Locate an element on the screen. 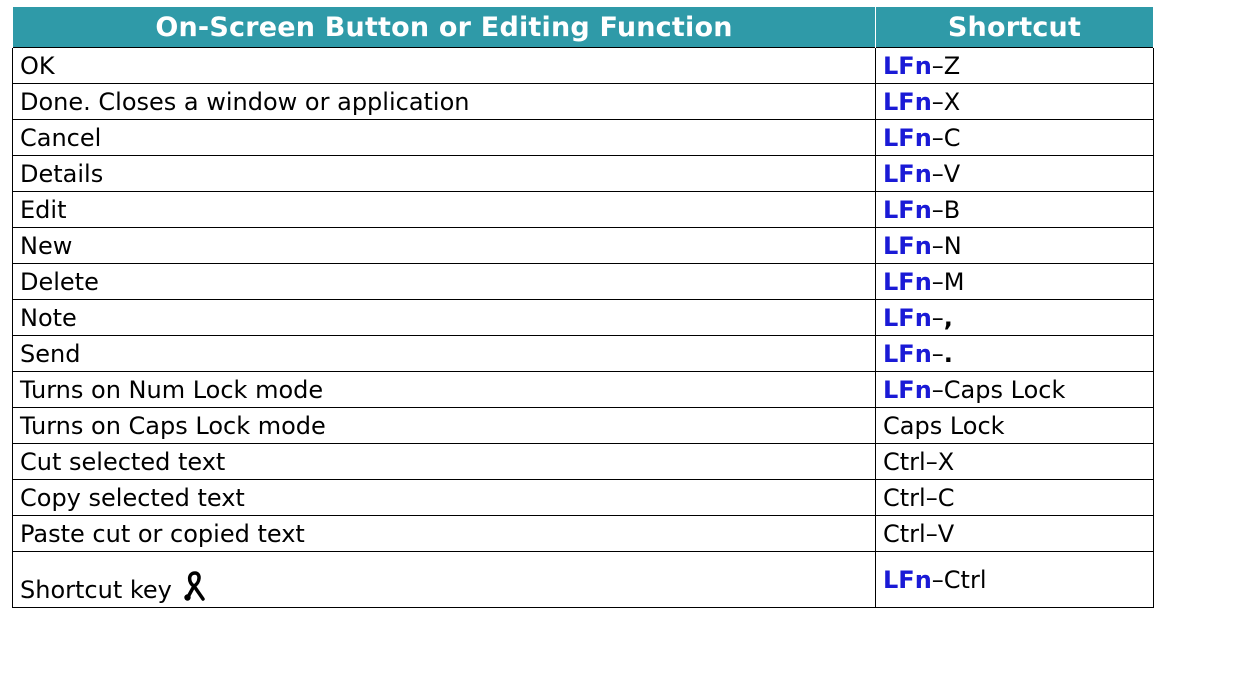  function-label: Edit is located at coordinates (43, 209).